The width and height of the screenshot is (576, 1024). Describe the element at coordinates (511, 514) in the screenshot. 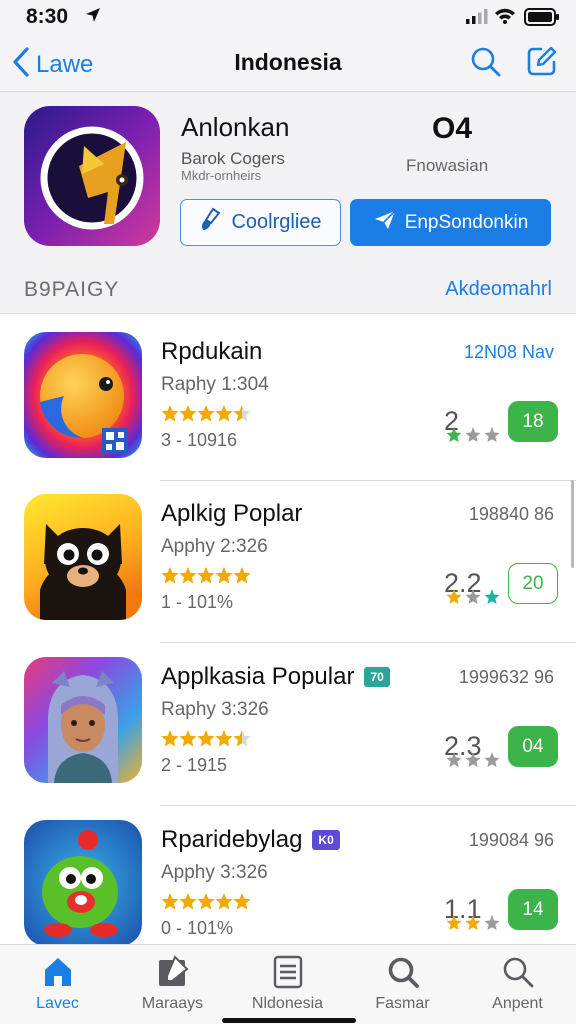

I see `app-meta: 198840 86` at that location.